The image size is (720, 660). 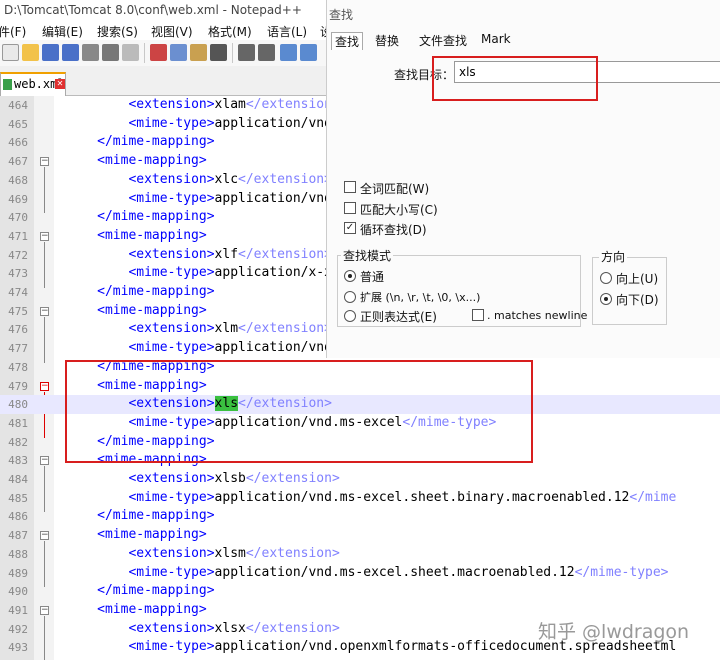 I want to click on redo-icon, so click(x=266, y=52).